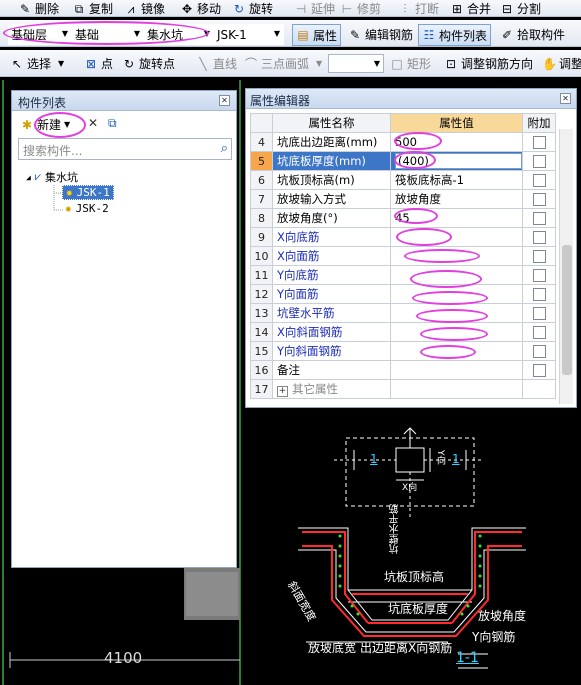 The width and height of the screenshot is (581, 685). Describe the element at coordinates (37, 63) in the screenshot. I see `select-button: ↖ 选择 ▼` at that location.